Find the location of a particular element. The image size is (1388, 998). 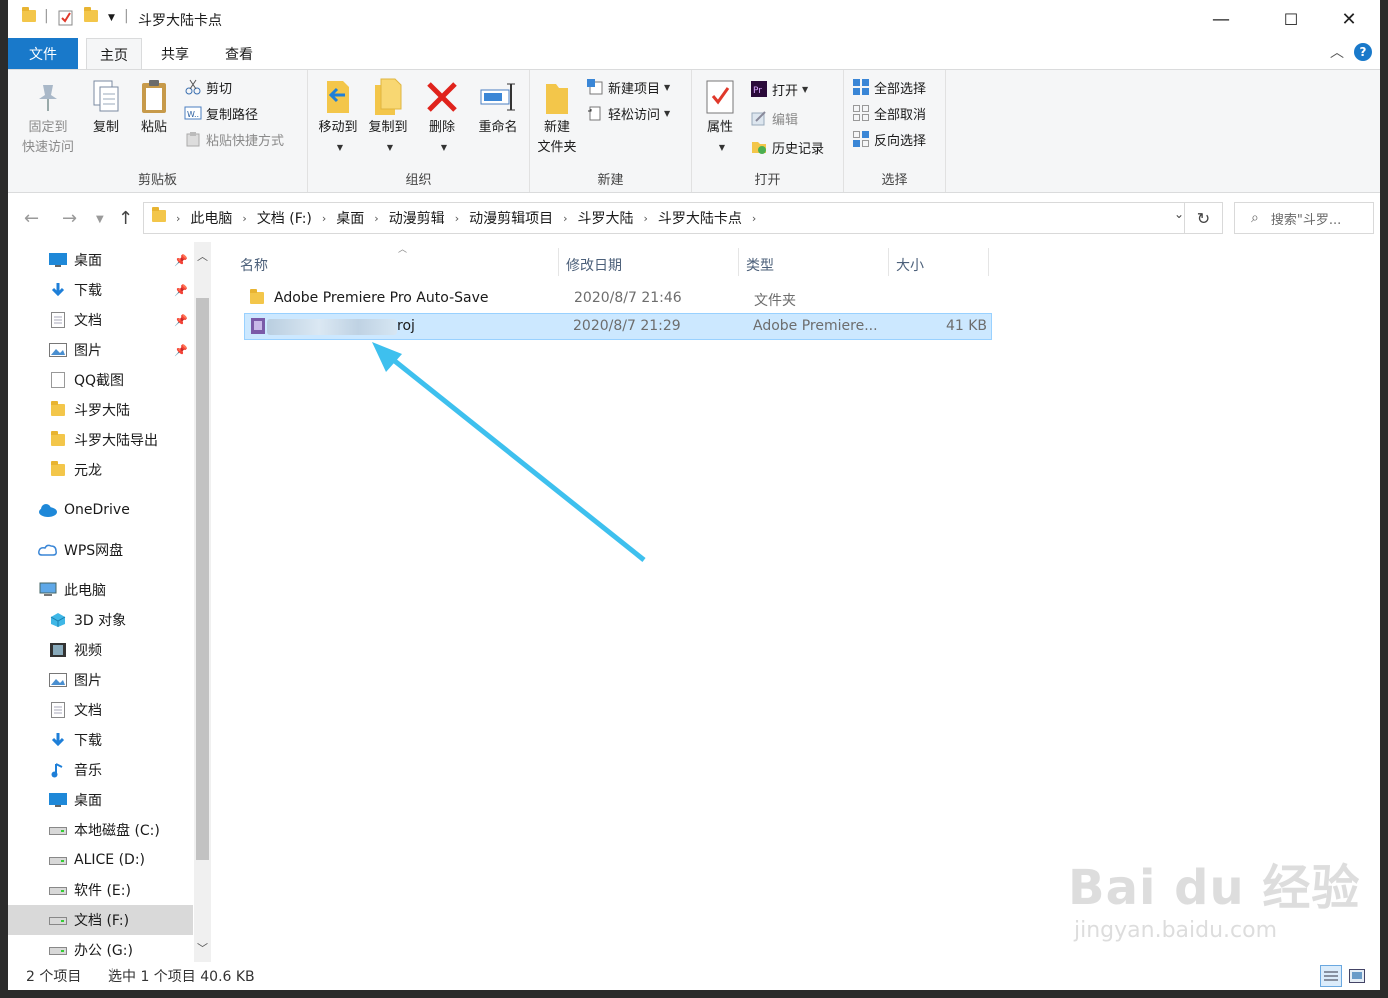

sidebar-item-pc: 办公 (G:) is located at coordinates (100, 950).